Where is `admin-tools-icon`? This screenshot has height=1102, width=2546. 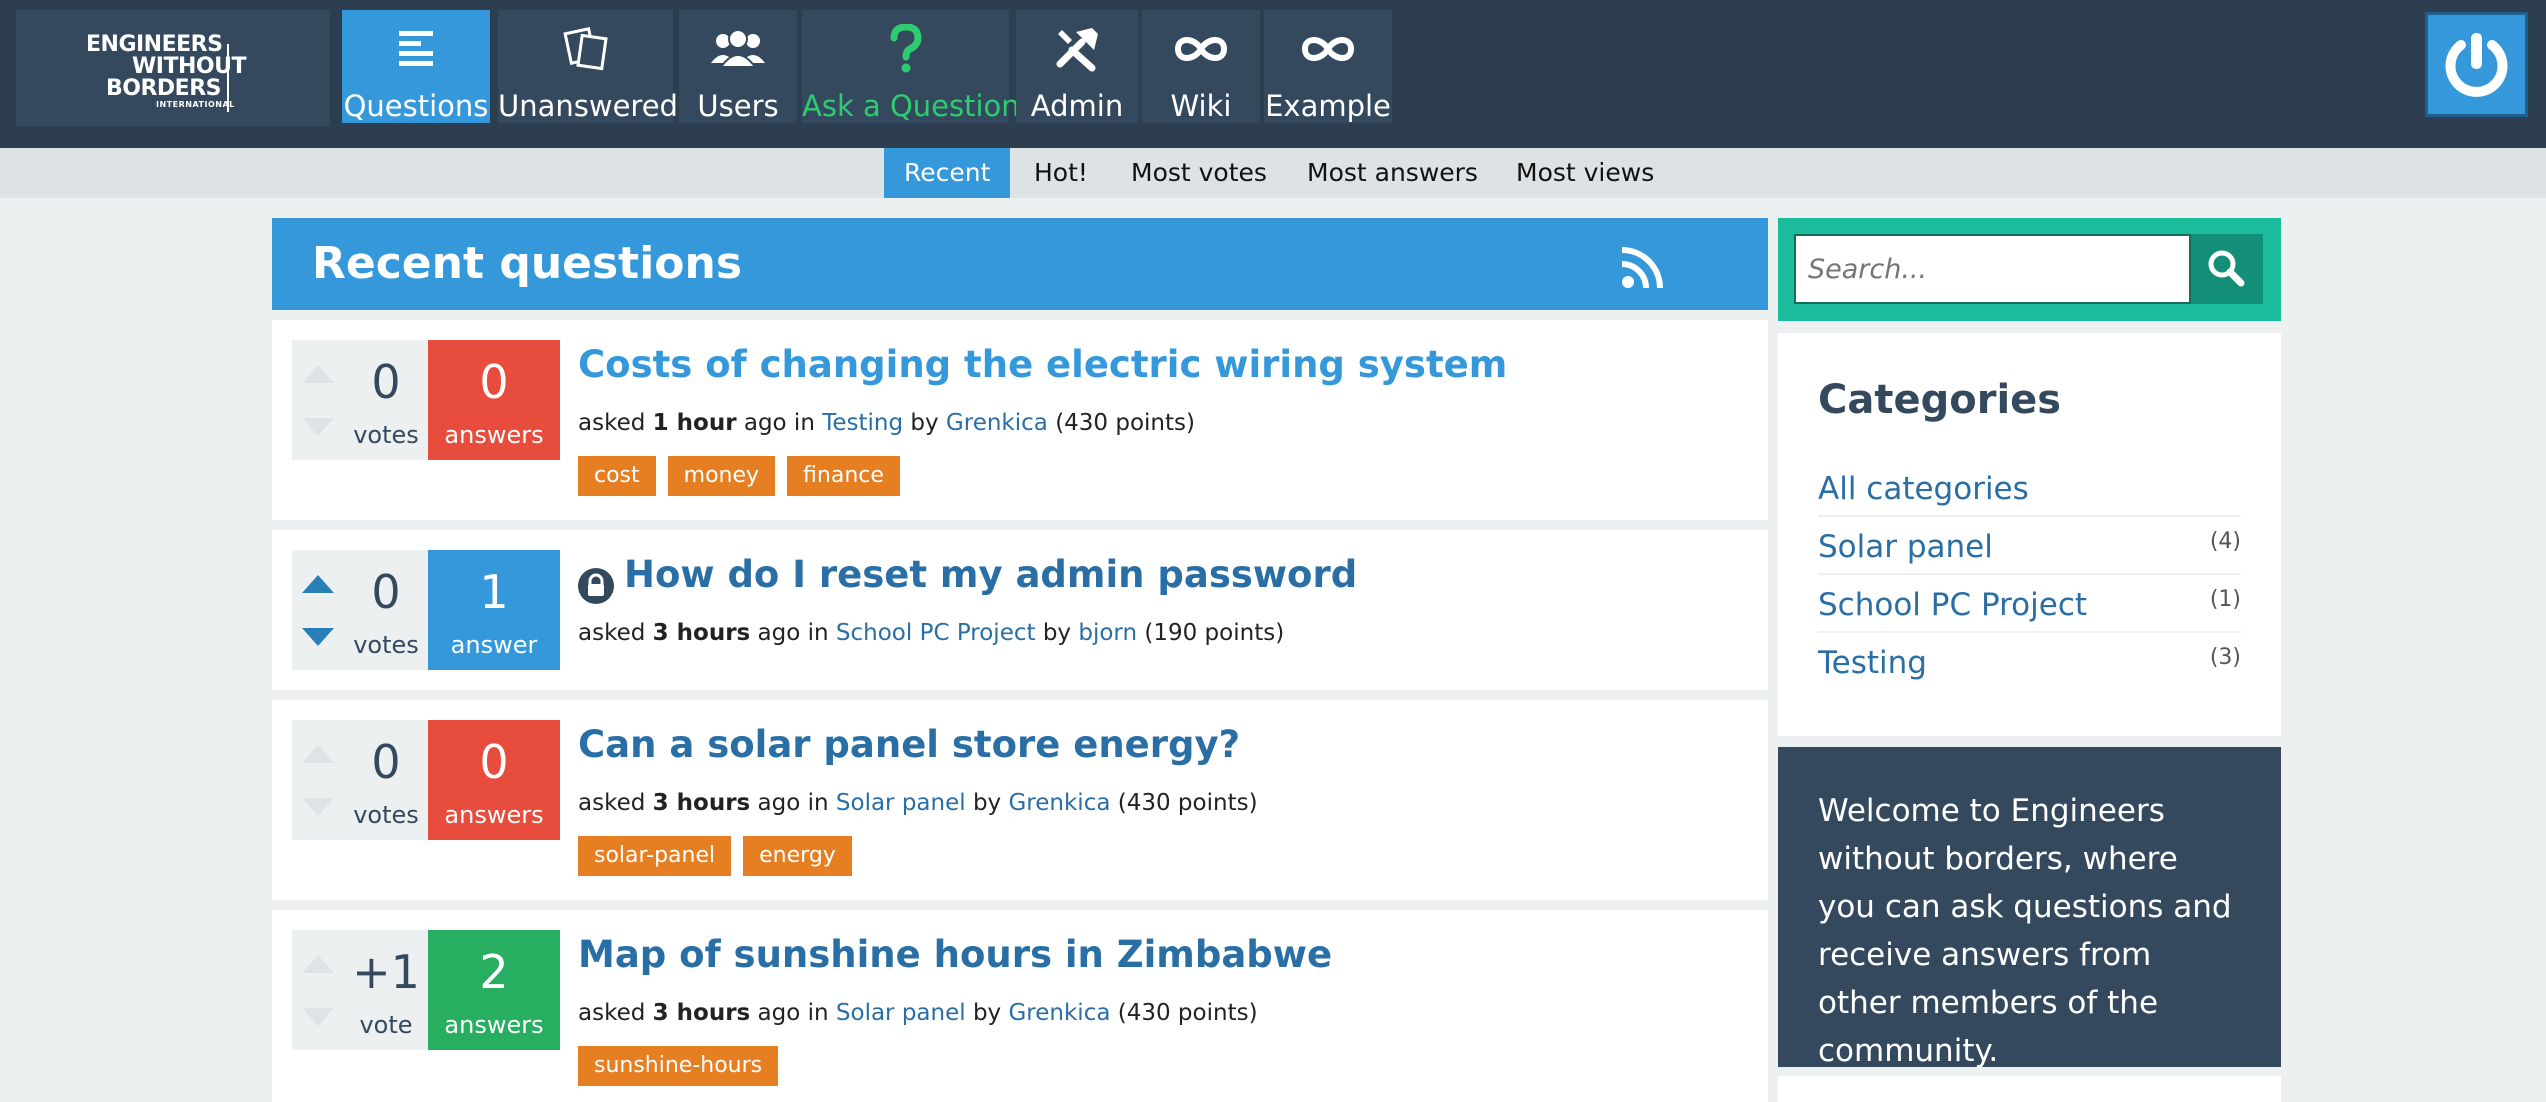 admin-tools-icon is located at coordinates (1077, 49).